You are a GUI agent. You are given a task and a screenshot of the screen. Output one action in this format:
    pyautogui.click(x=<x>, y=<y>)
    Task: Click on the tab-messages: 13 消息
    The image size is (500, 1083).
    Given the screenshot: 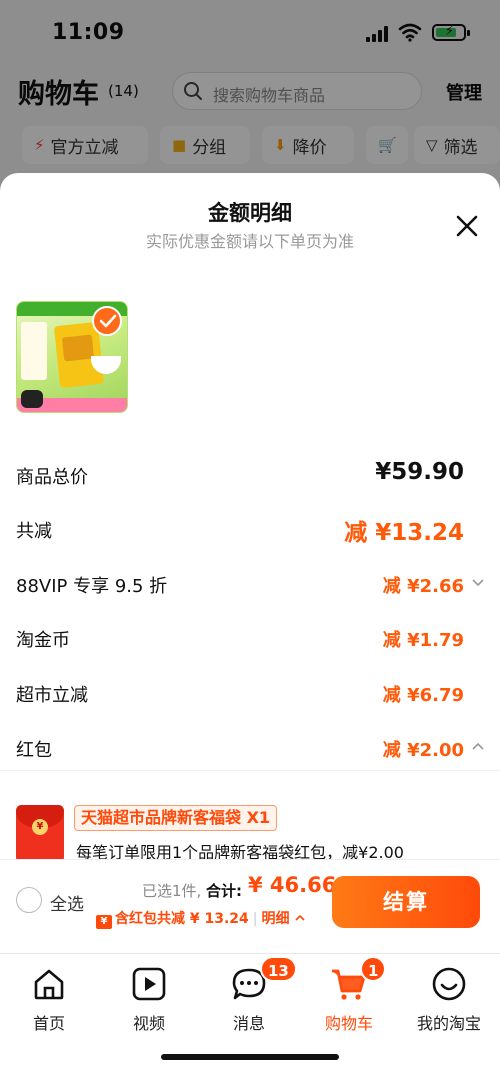 What is the action you would take?
    pyautogui.click(x=250, y=1001)
    